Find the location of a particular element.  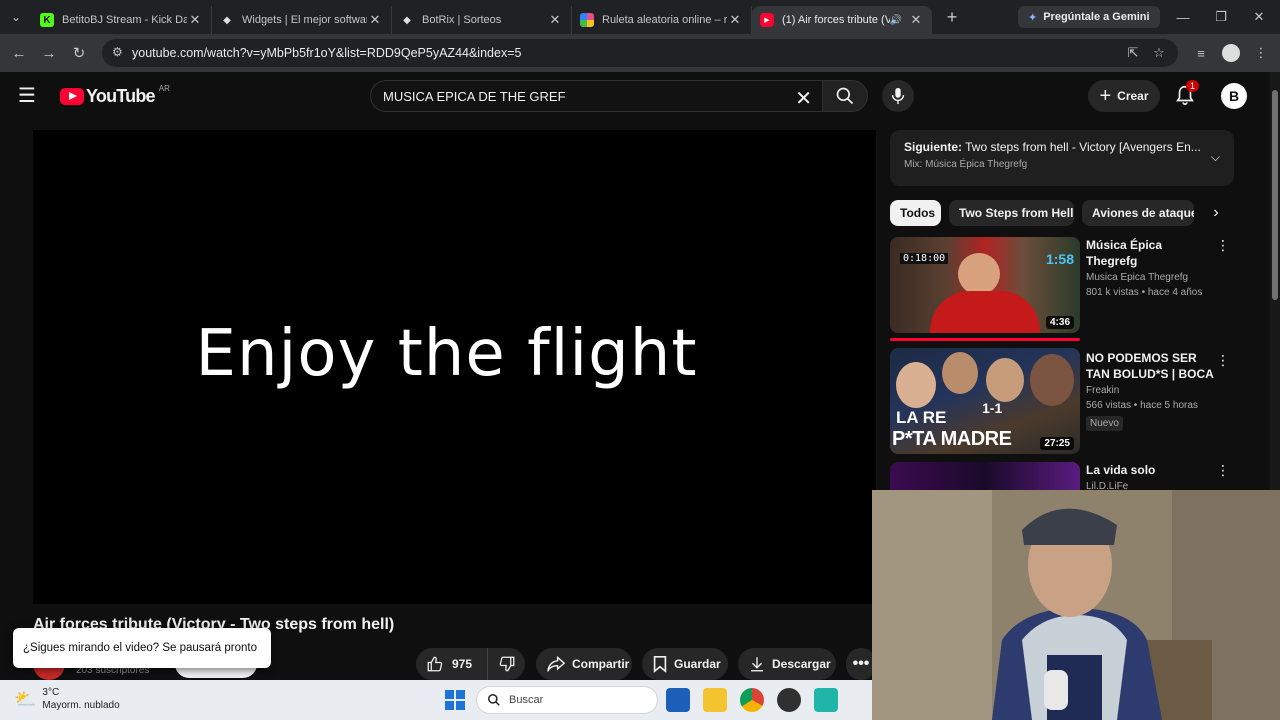

maximize-button: ❐ is located at coordinates (1221, 17).